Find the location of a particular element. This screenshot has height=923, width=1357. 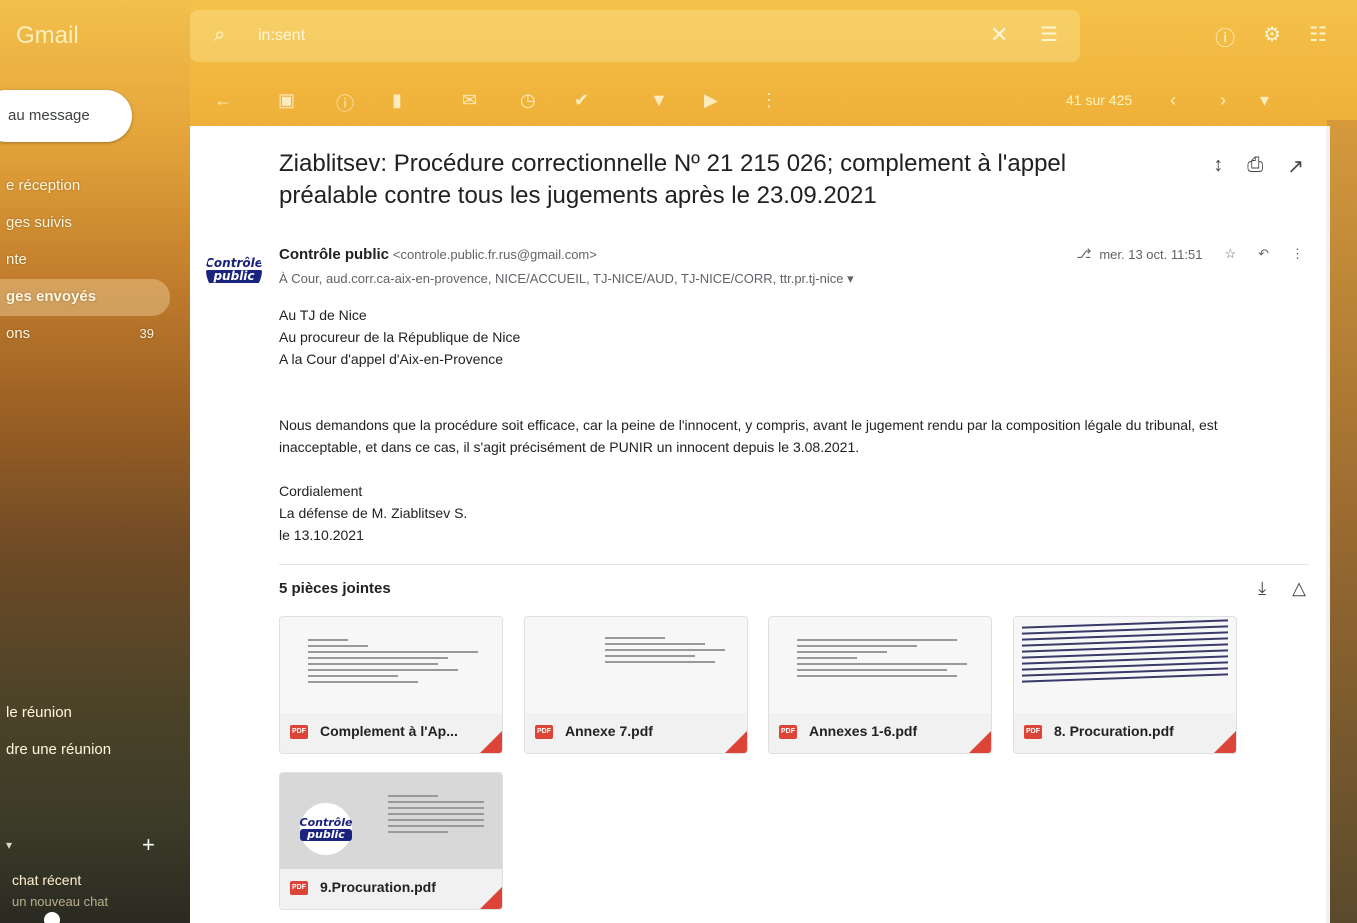

sender-email: <controle.public.fr.rus@gmail.com> is located at coordinates (494, 254).